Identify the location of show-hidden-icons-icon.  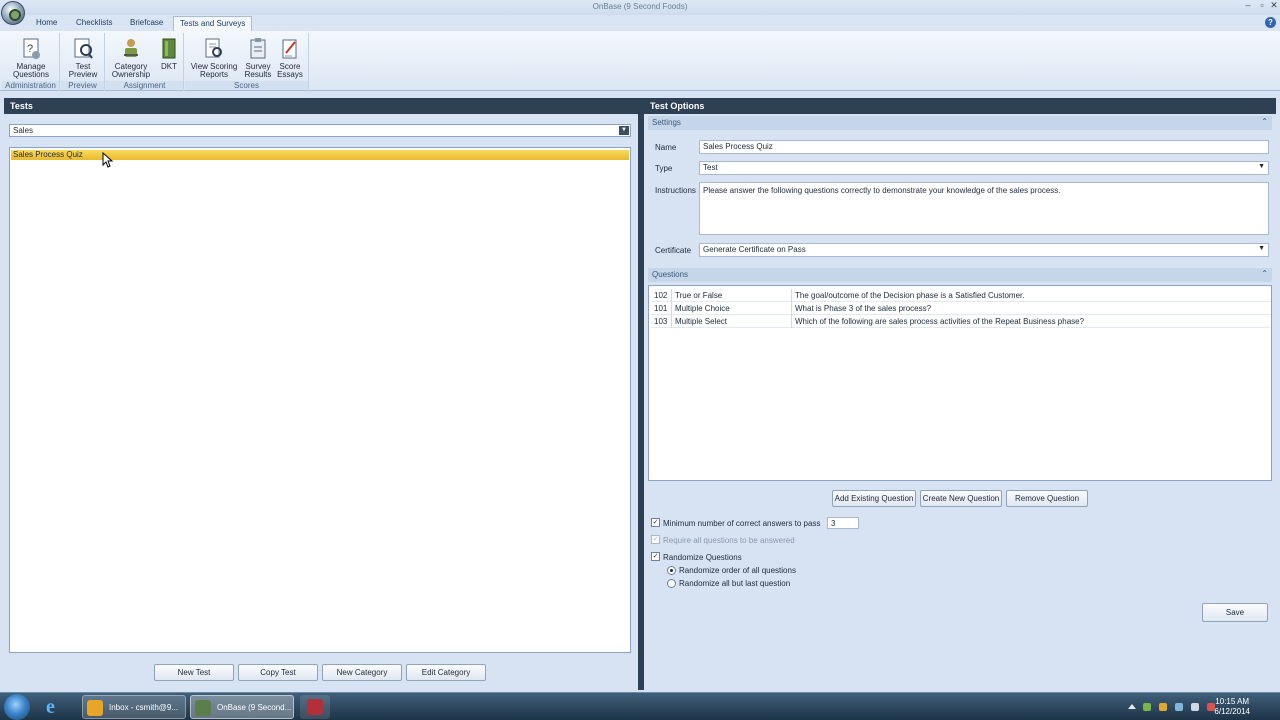
(1132, 706).